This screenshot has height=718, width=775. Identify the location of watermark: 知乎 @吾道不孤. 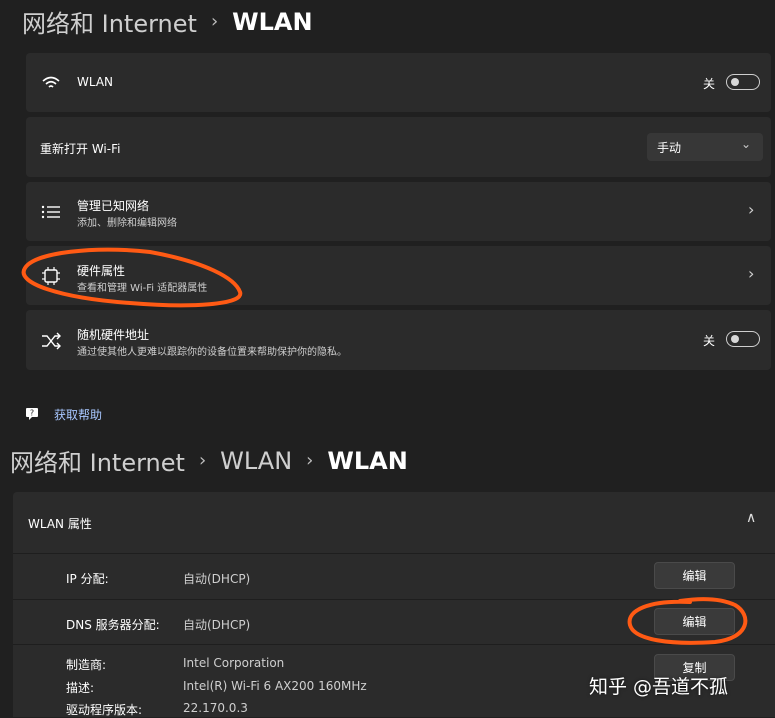
(659, 687).